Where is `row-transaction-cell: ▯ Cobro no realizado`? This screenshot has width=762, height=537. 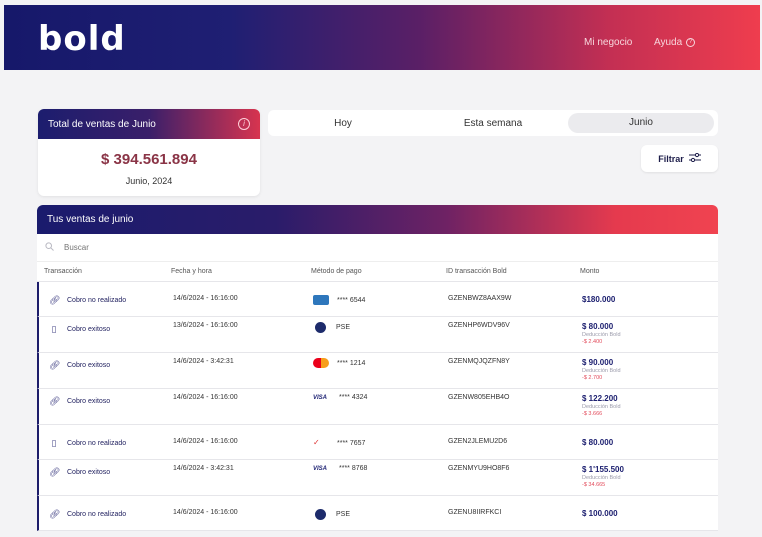
row-transaction-cell: ▯ Cobro no realizado is located at coordinates (106, 443).